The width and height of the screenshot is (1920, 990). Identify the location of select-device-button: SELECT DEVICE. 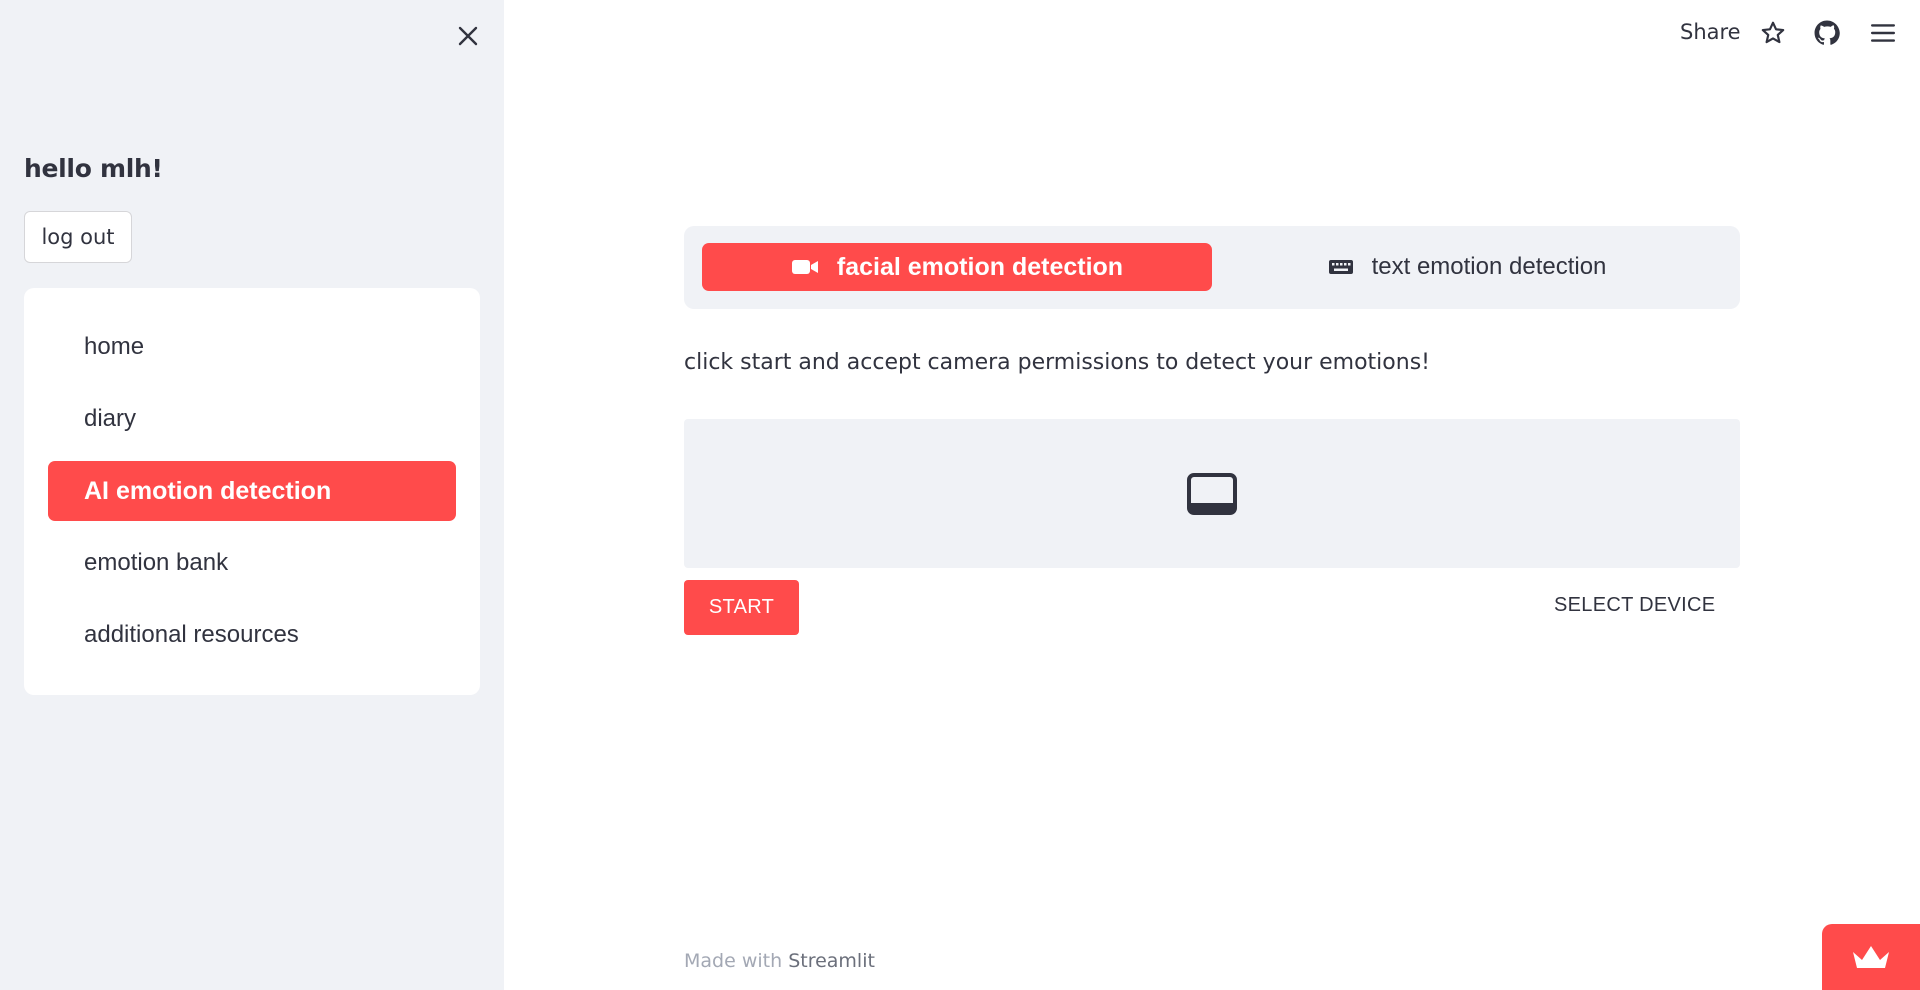
(1634, 605).